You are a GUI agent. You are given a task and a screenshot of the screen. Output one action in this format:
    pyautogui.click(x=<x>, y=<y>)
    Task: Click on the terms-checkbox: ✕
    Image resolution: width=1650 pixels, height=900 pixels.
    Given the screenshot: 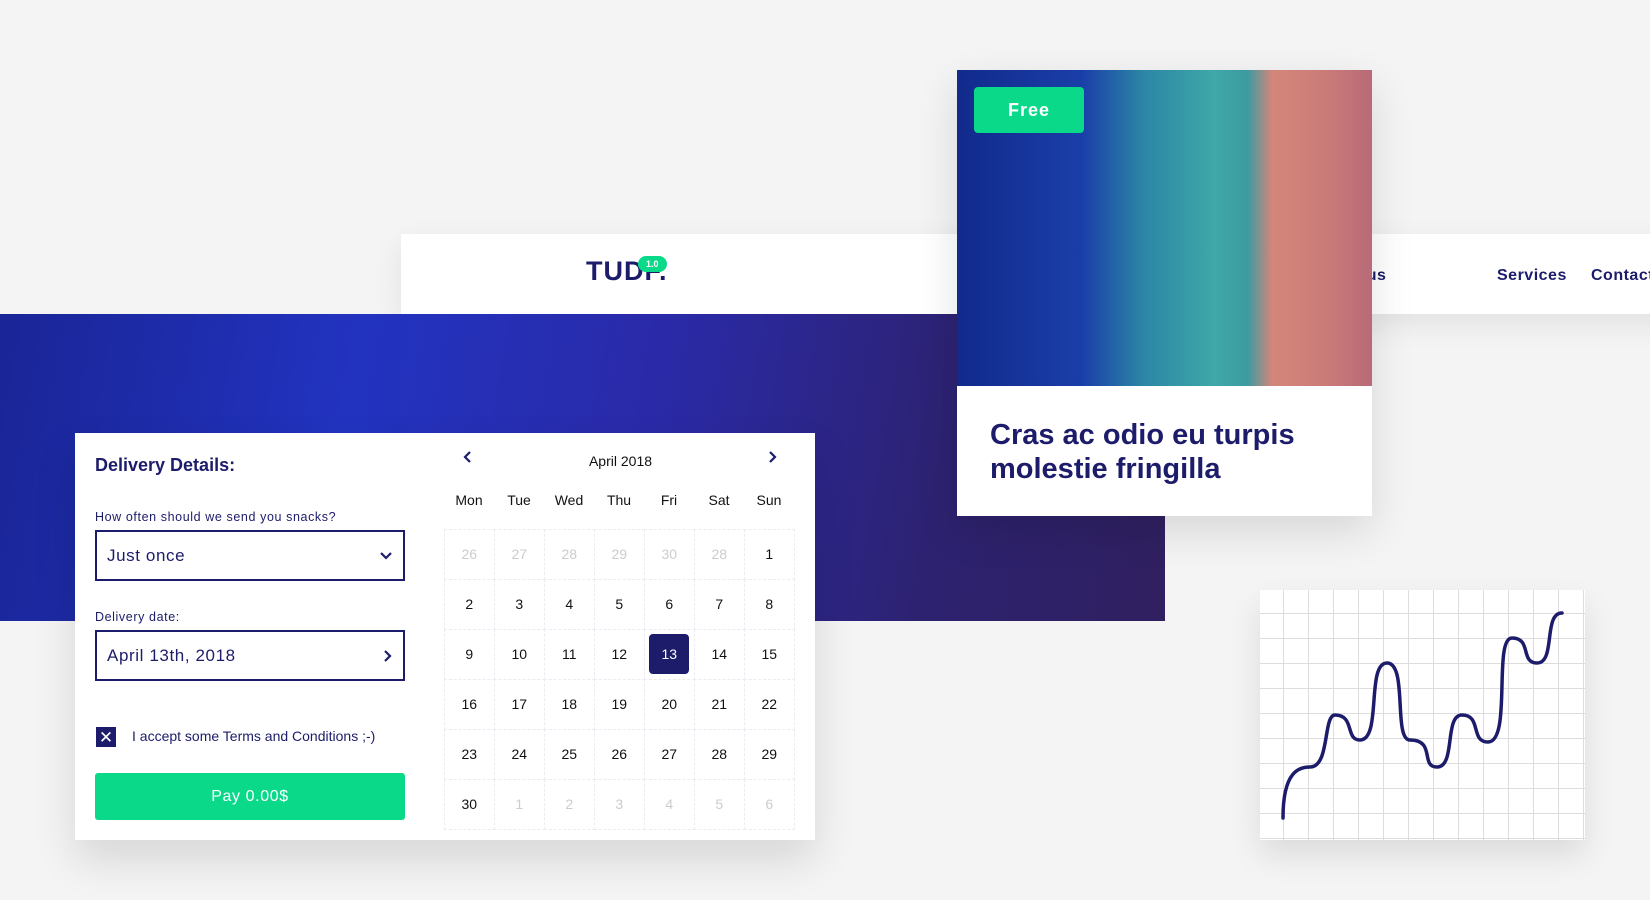 What is the action you would take?
    pyautogui.click(x=106, y=737)
    